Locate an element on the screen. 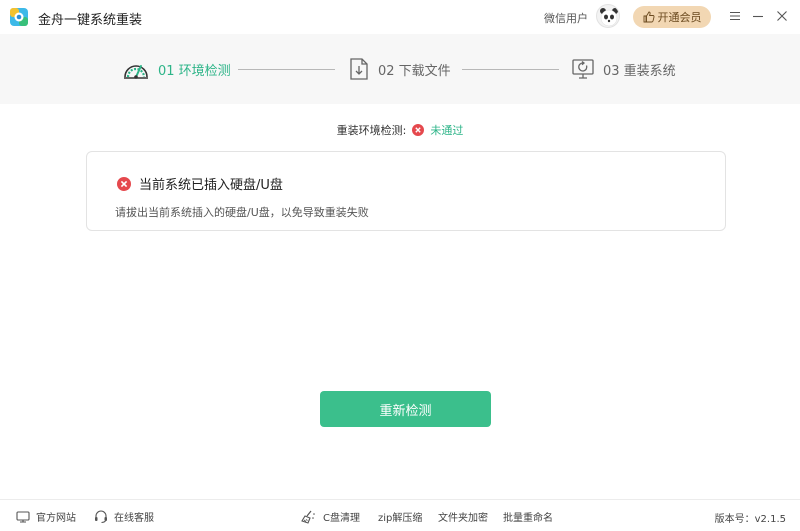  step-label: 02 下载文件 is located at coordinates (414, 71).